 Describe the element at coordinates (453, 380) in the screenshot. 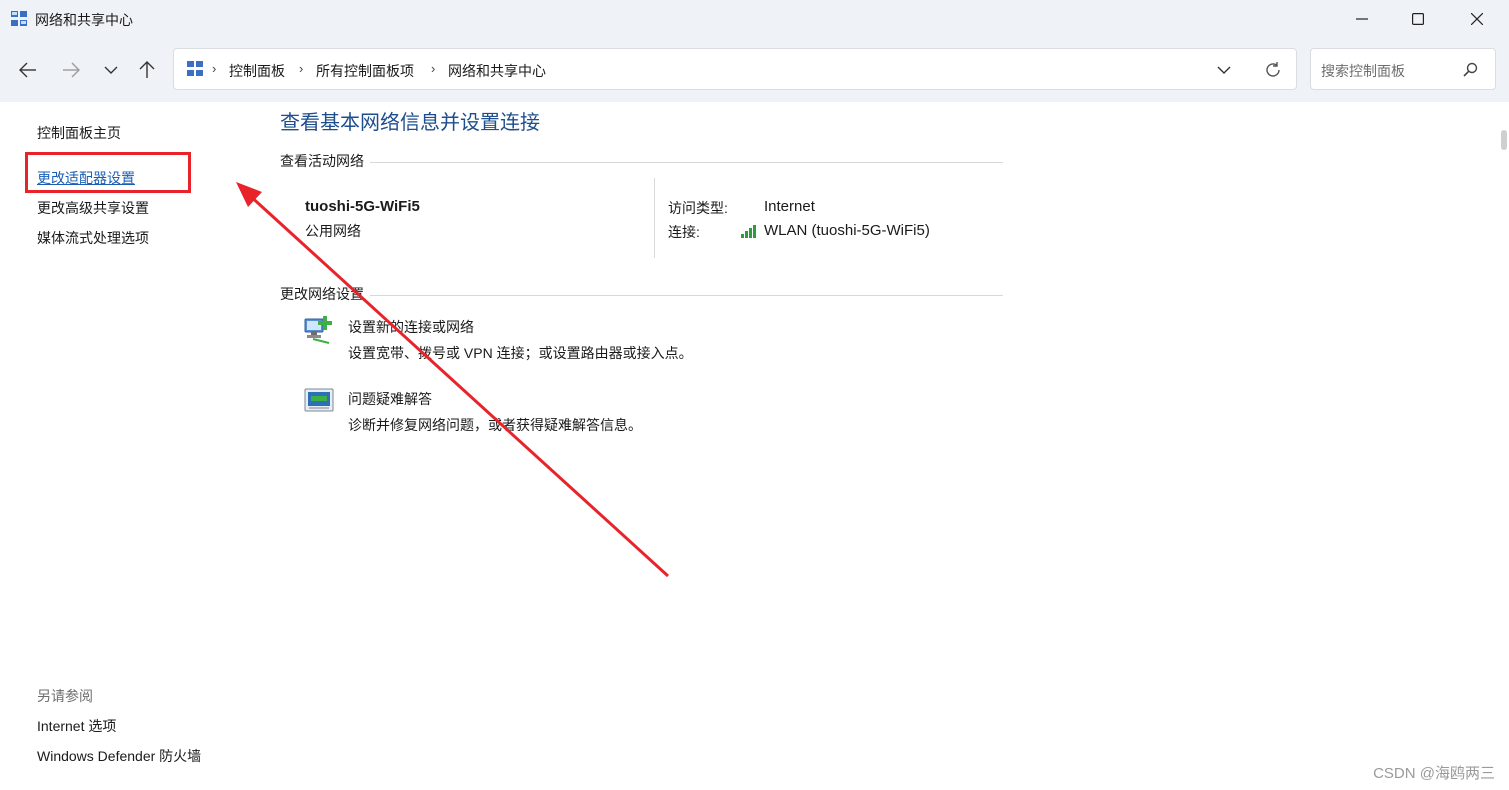

I see `annotation-arrow` at that location.